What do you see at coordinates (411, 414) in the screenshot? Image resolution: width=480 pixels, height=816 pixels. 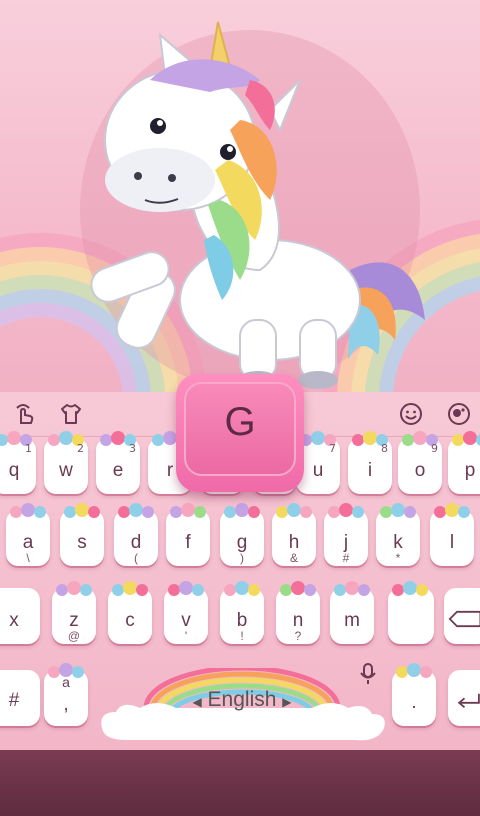 I see `emoji-icon` at bounding box center [411, 414].